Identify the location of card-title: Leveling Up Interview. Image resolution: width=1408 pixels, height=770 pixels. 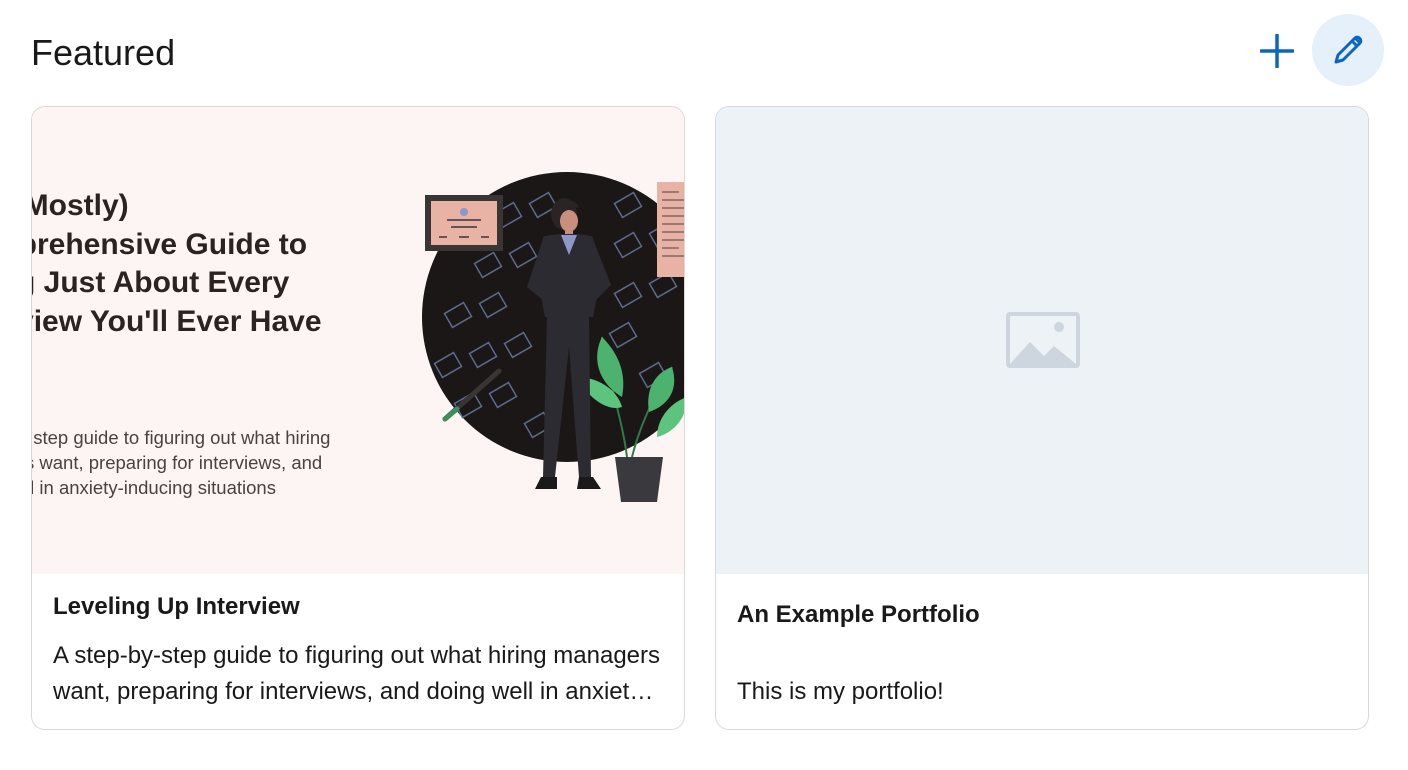
(176, 606).